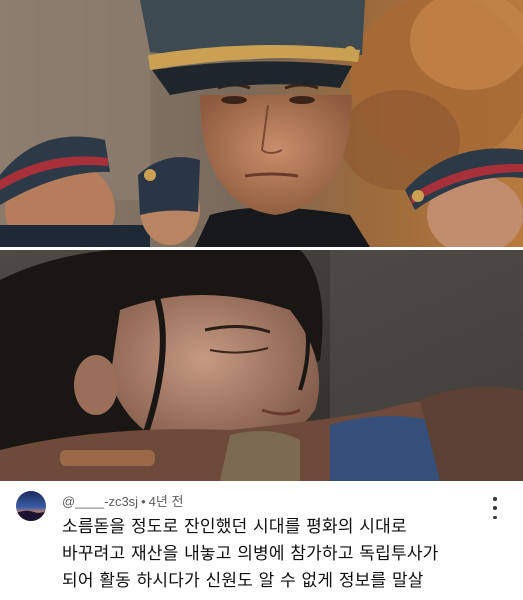 The width and height of the screenshot is (523, 600). What do you see at coordinates (243, 581) in the screenshot?
I see `comment-line-3: 되어 활동 하시다가 신원도 알 수 없게 정보를 말살` at bounding box center [243, 581].